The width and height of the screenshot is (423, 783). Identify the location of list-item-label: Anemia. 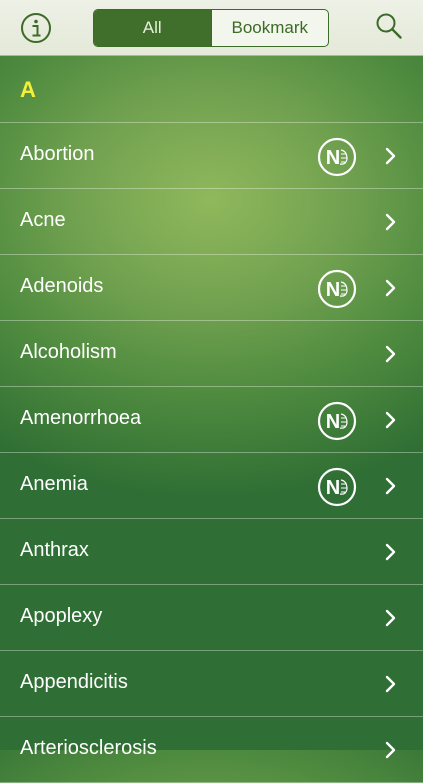
(54, 484).